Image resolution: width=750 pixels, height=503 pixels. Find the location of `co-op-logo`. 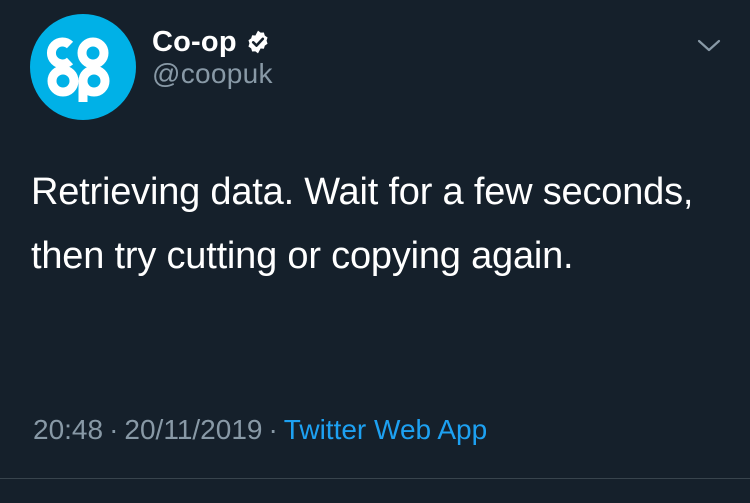

co-op-logo is located at coordinates (78, 69).